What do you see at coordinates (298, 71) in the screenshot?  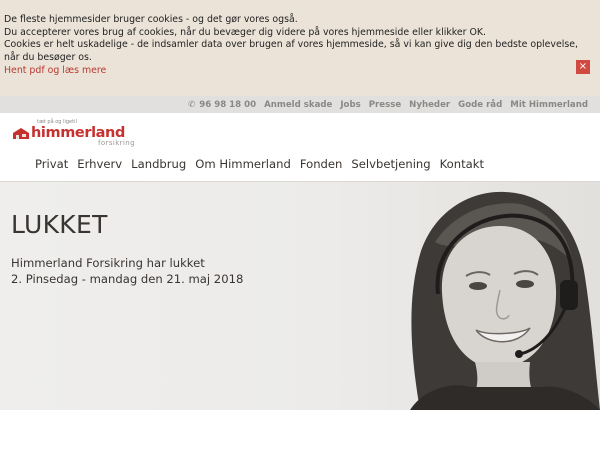 I see `cookie-pdf-link: Hent pdf og læs mere` at bounding box center [298, 71].